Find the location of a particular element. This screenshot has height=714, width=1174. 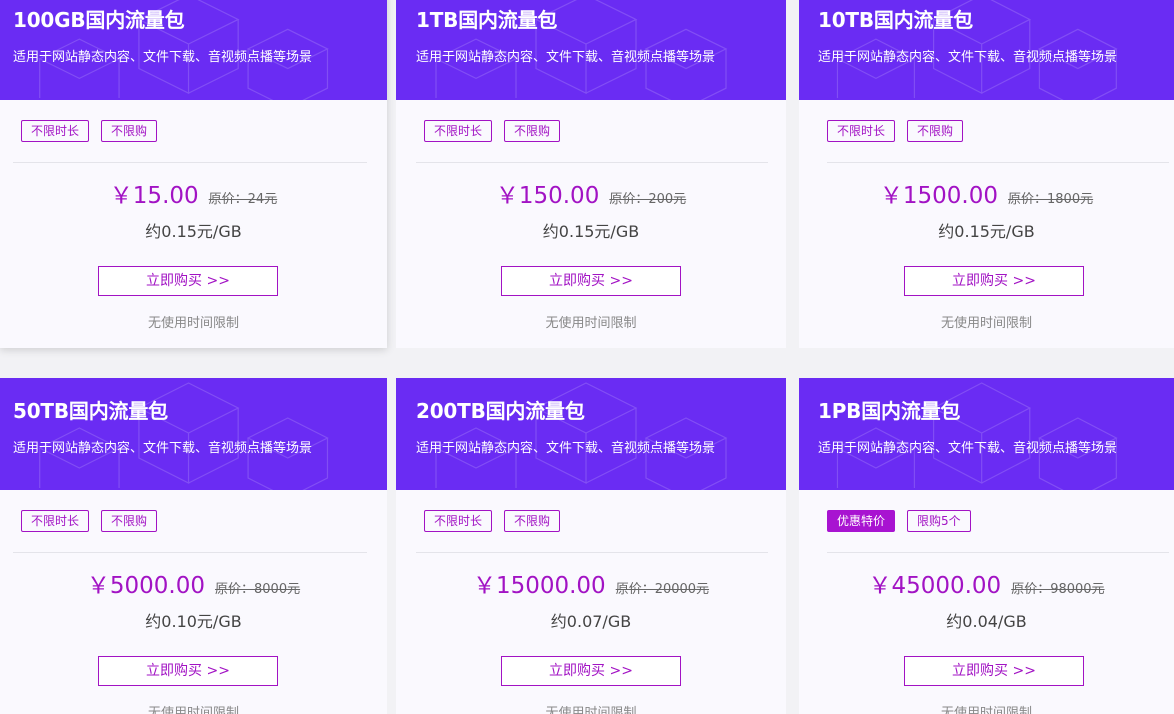

price-row: ￥1500.00 原价：1800元 is located at coordinates (986, 193).